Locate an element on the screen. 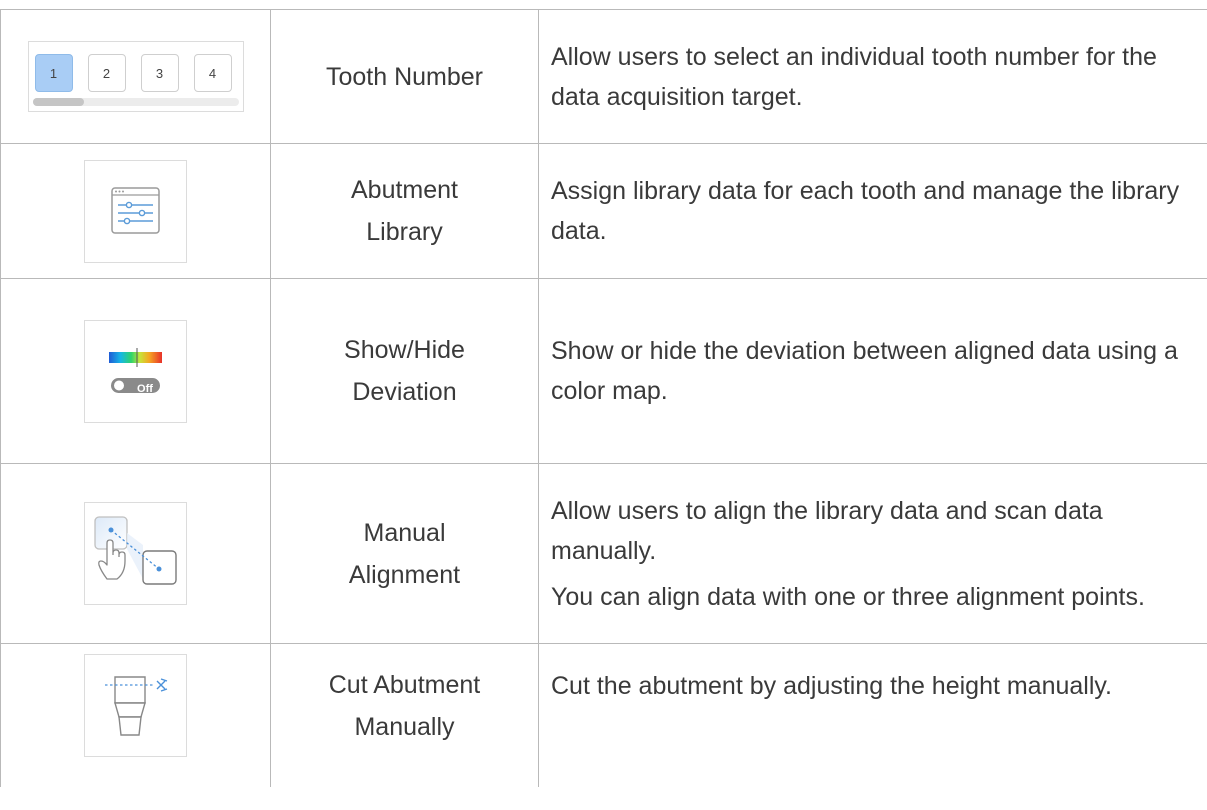  deviation-colormap-toggle-icon: Off is located at coordinates (135, 371).